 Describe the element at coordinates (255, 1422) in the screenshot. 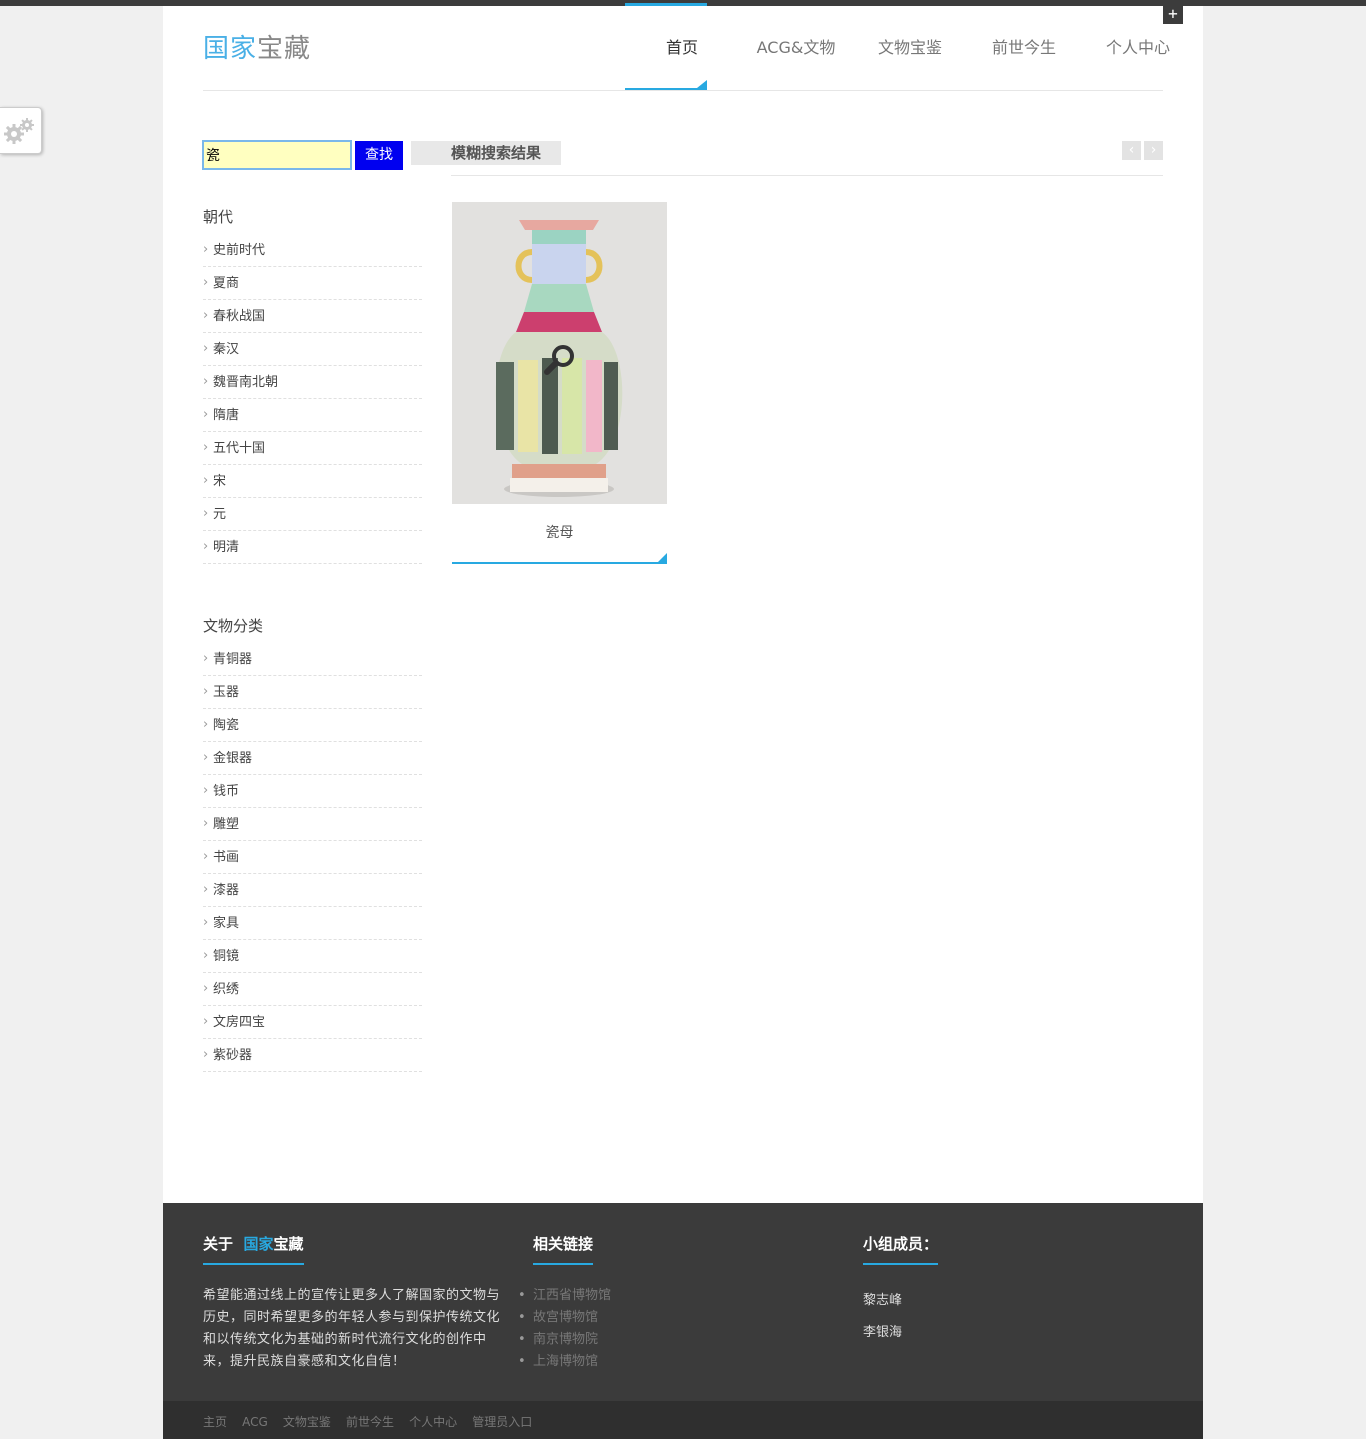

I see `bottom-link-acg: ACG` at that location.